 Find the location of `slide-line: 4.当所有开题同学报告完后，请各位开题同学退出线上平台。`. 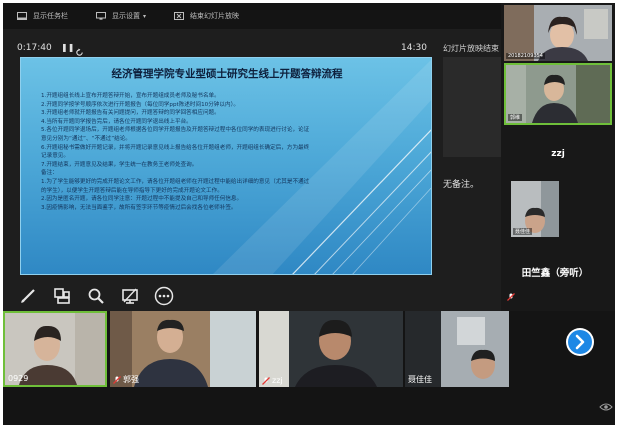

slide-line: 4.当所有开题同学报告完后，请各位开题同学退出线上平台。 is located at coordinates (116, 121).